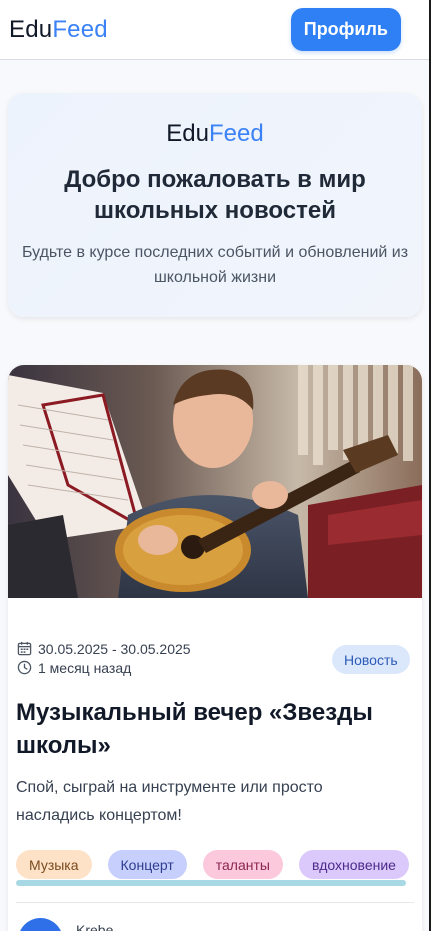 The image size is (431, 931). Describe the element at coordinates (94, 926) in the screenshot. I see `author-name: Krebe` at that location.